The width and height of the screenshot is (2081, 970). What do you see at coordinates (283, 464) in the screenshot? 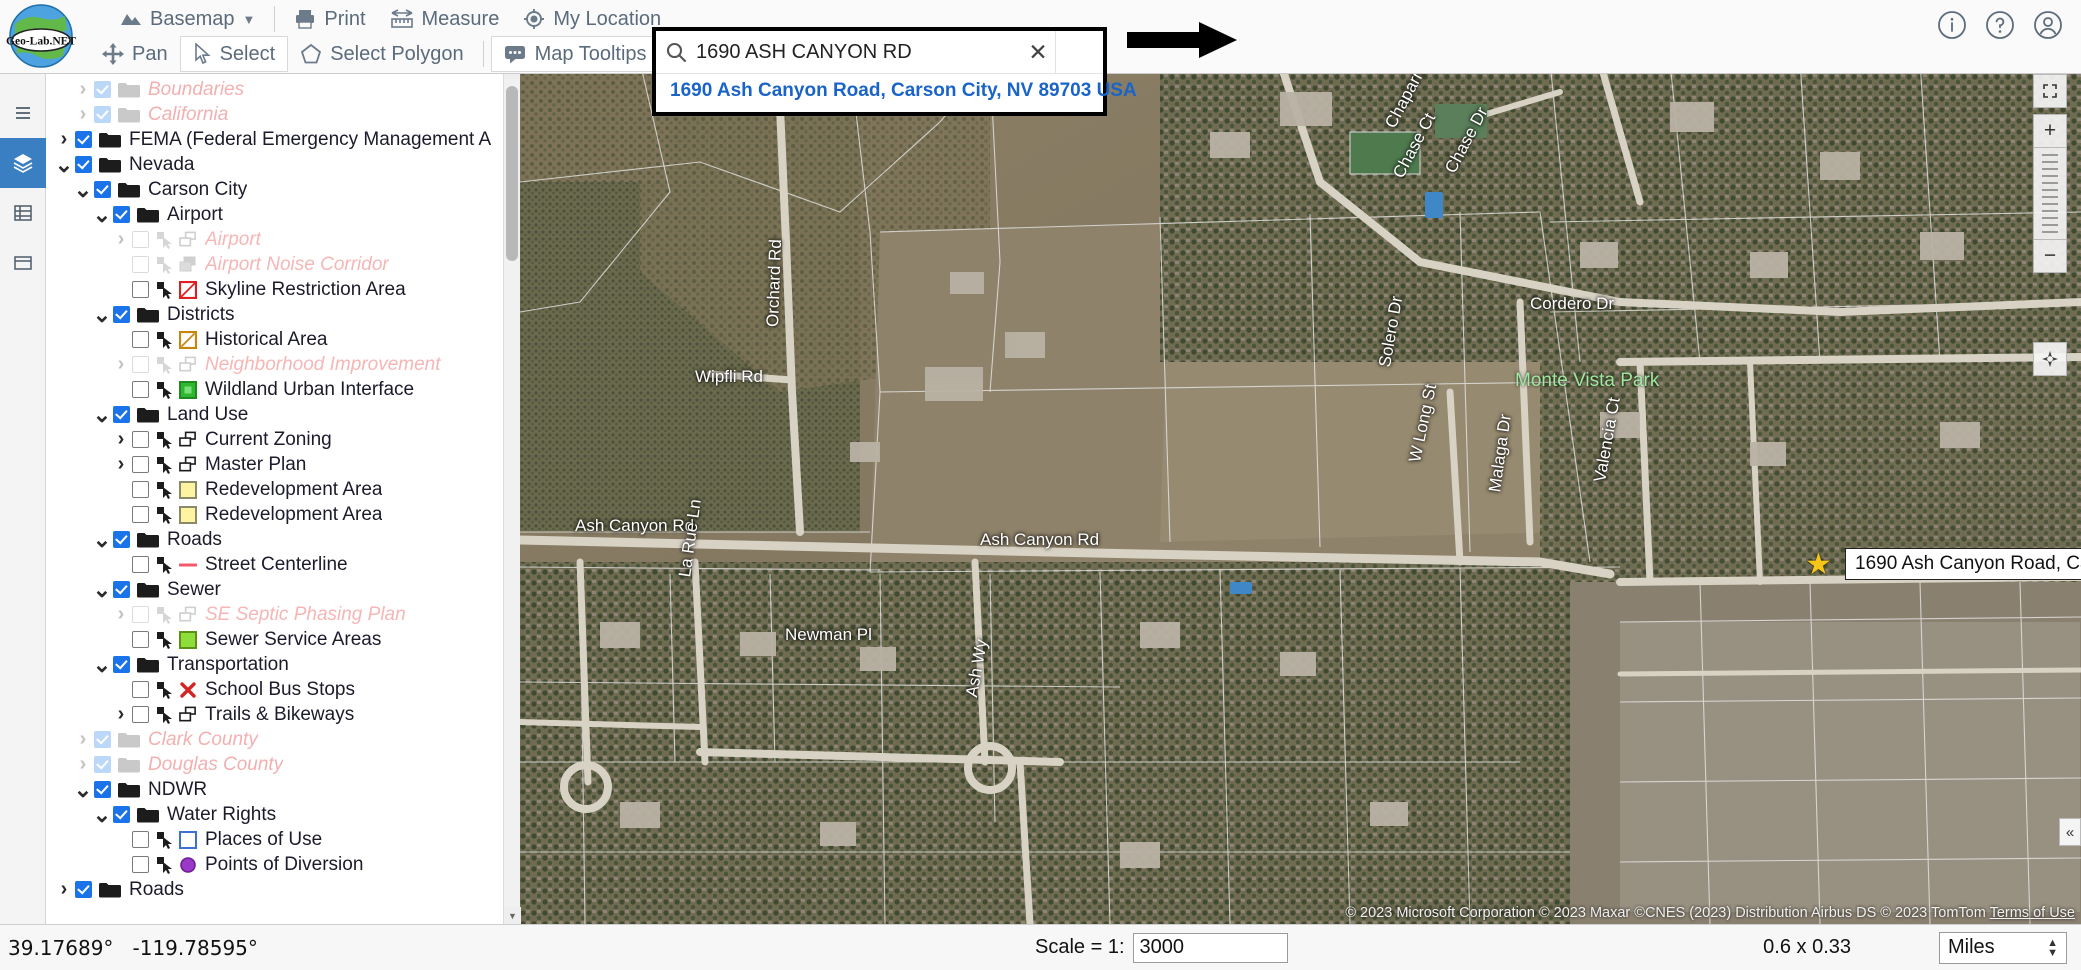
I see `layer-tree-item: › Master Plan` at bounding box center [283, 464].